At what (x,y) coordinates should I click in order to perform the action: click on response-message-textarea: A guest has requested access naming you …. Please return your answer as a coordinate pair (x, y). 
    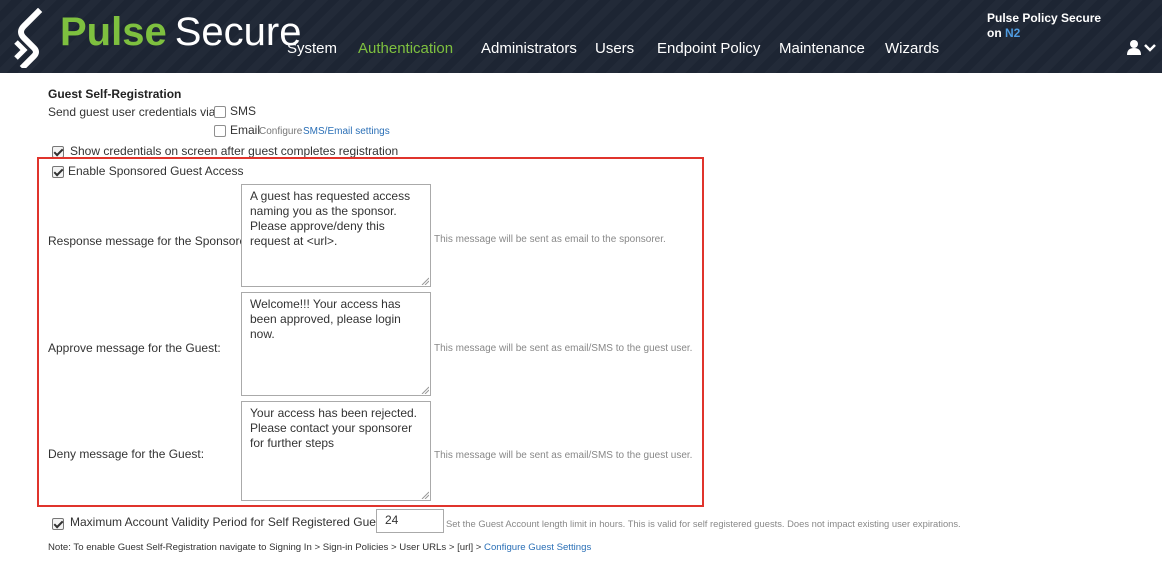
    Looking at the image, I should click on (336, 235).